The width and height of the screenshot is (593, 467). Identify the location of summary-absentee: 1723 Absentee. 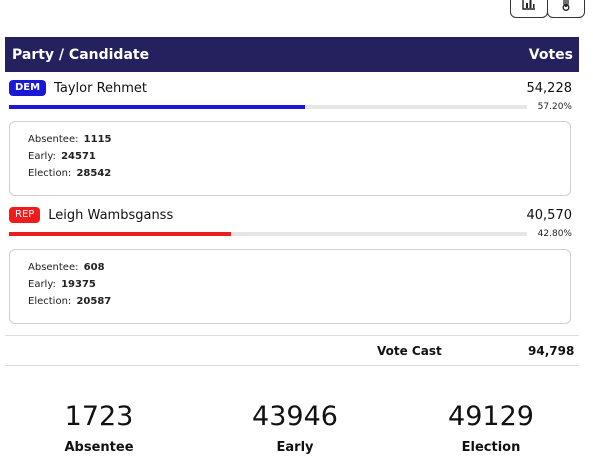
(99, 427).